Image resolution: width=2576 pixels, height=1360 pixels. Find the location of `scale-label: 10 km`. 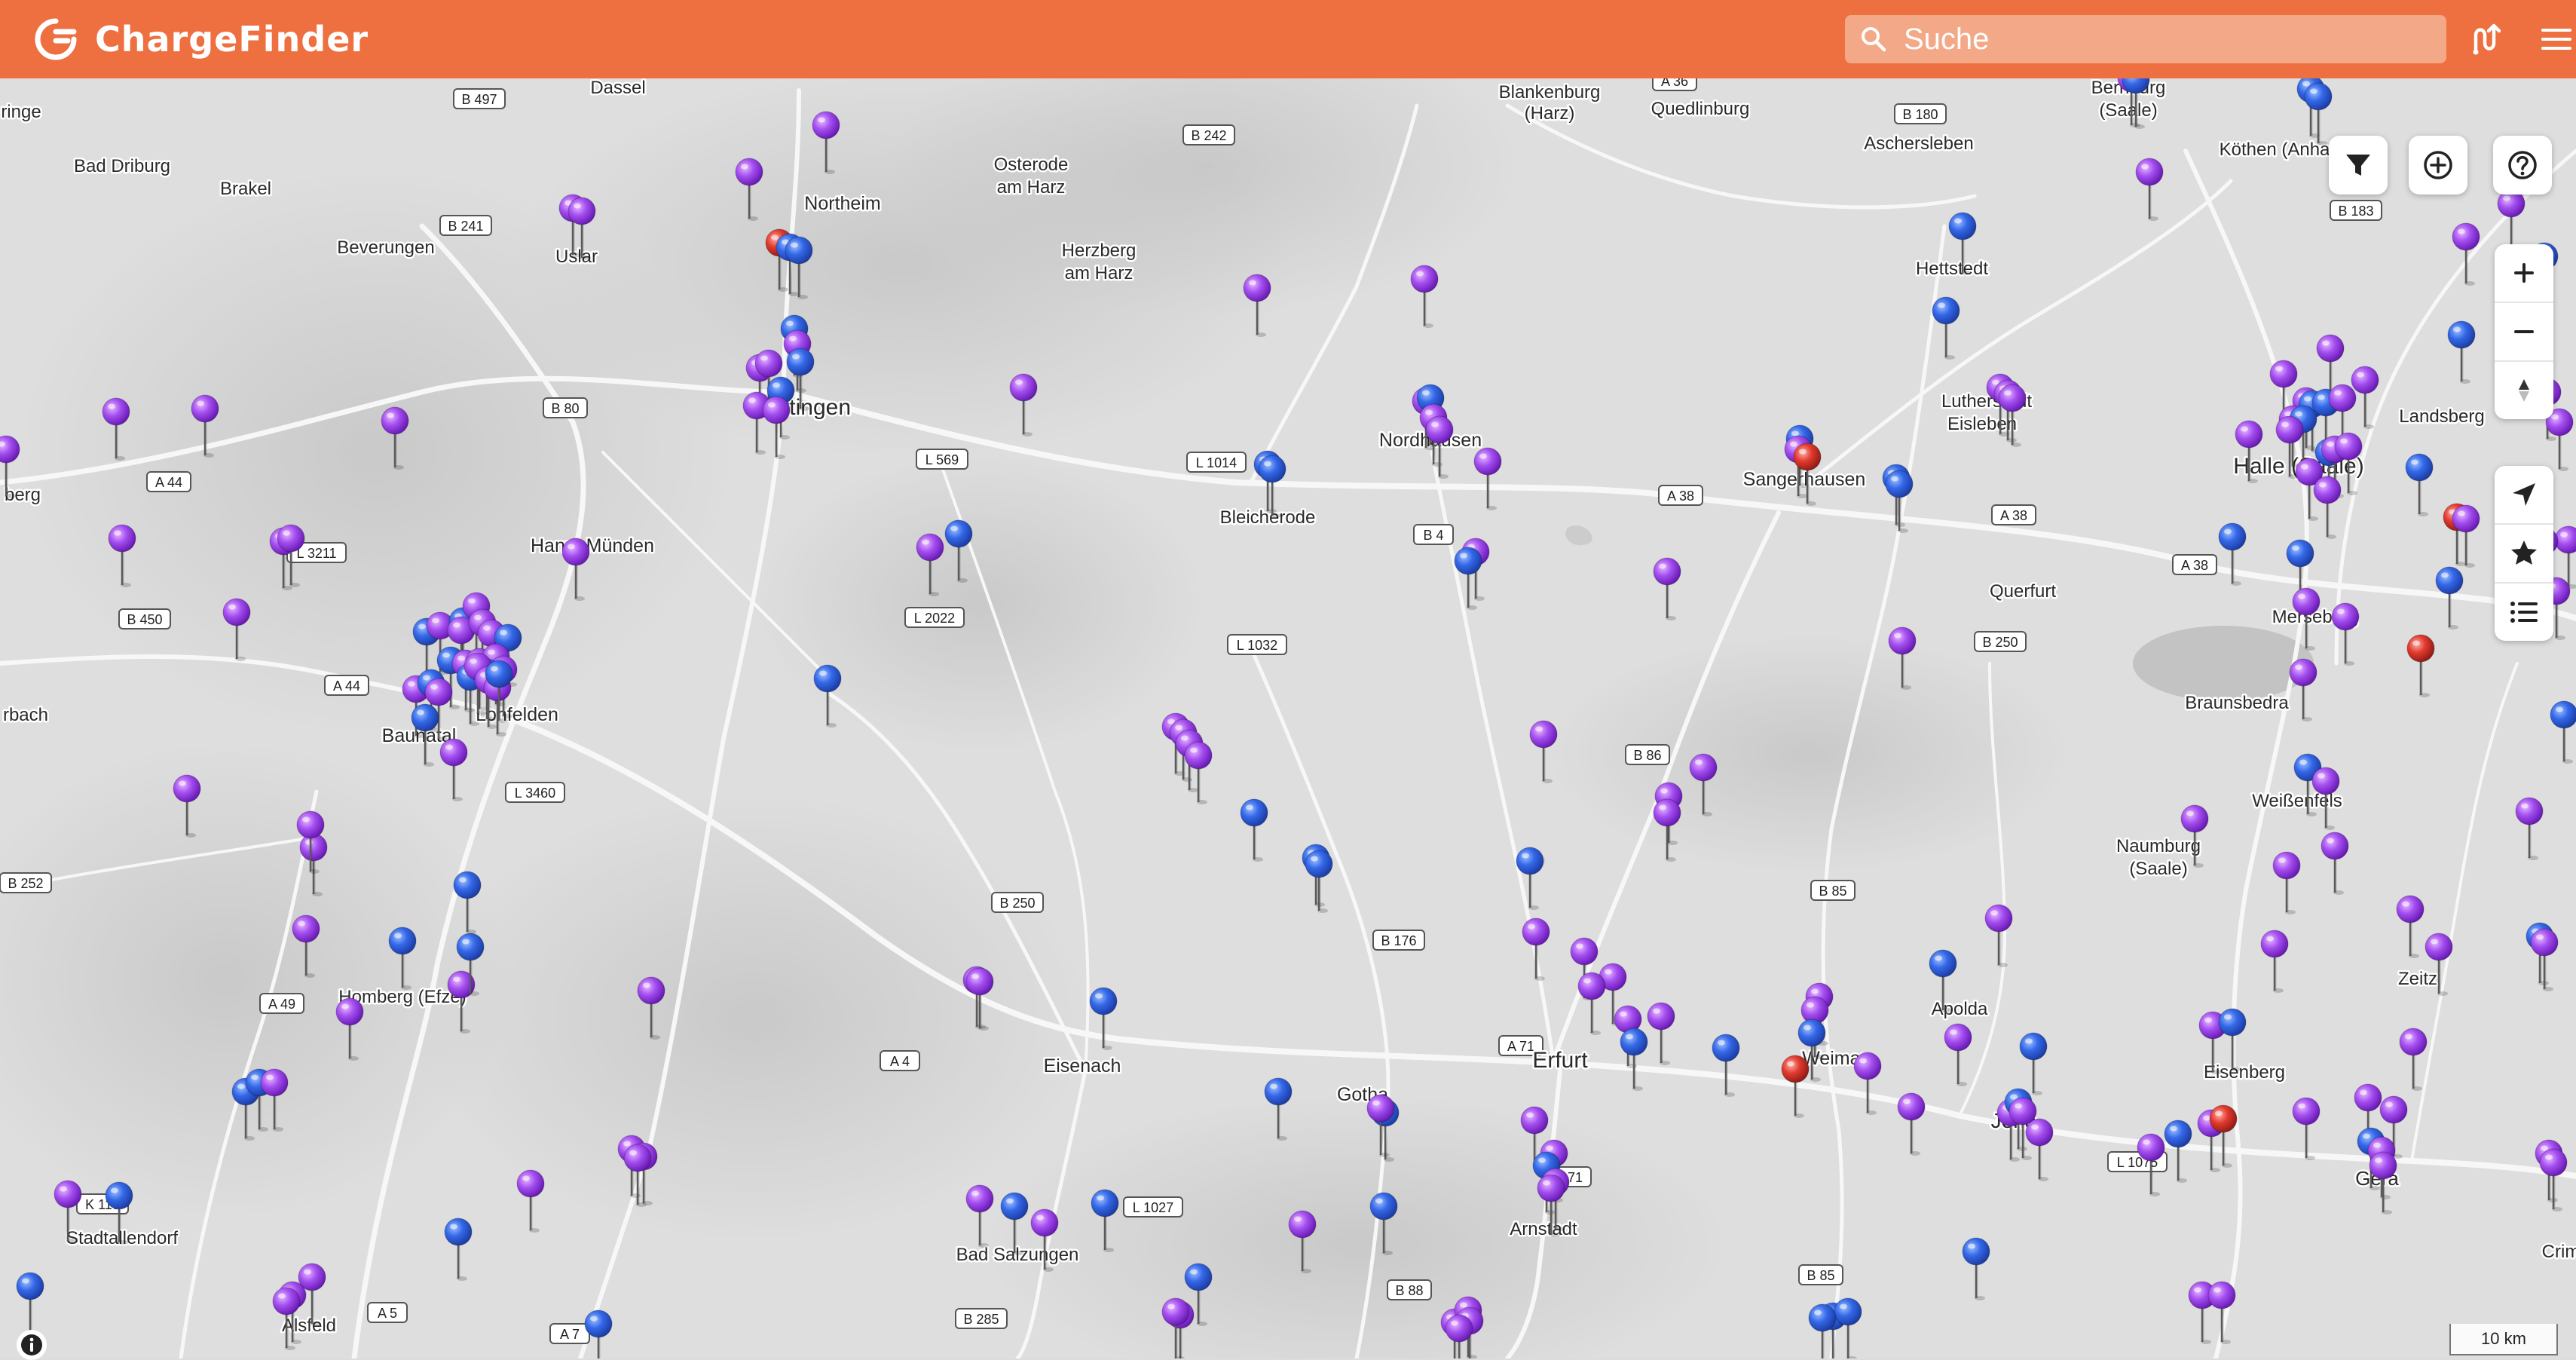

scale-label: 10 km is located at coordinates (2503, 1338).